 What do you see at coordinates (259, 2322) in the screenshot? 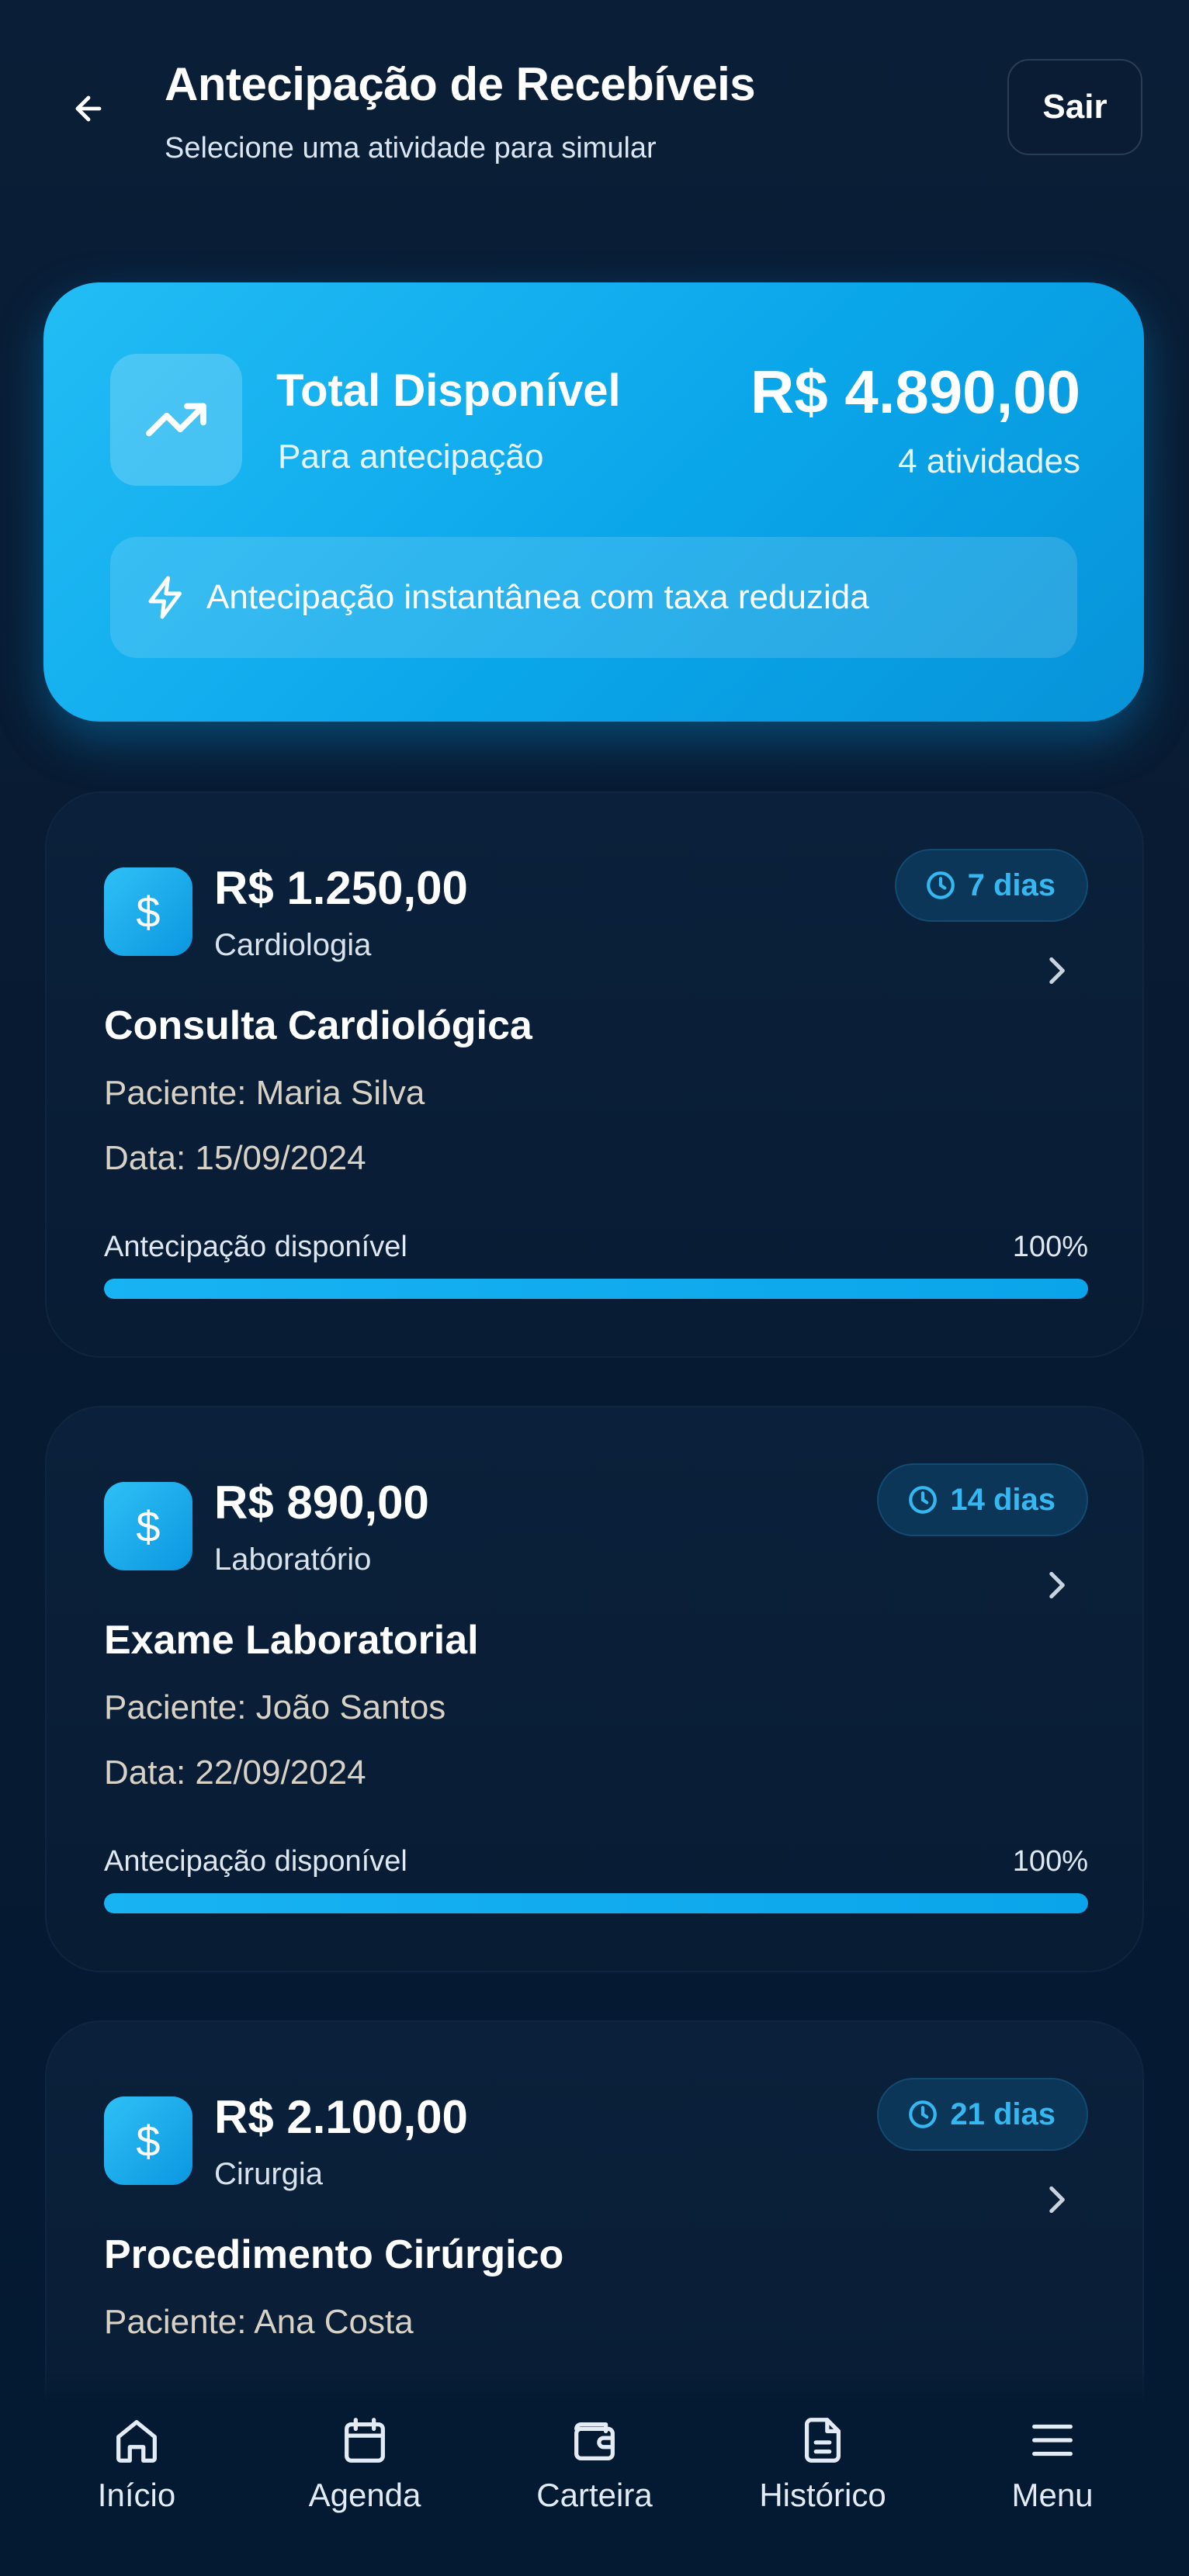
I see `activity-patient: Paciente: Ana Costa` at bounding box center [259, 2322].